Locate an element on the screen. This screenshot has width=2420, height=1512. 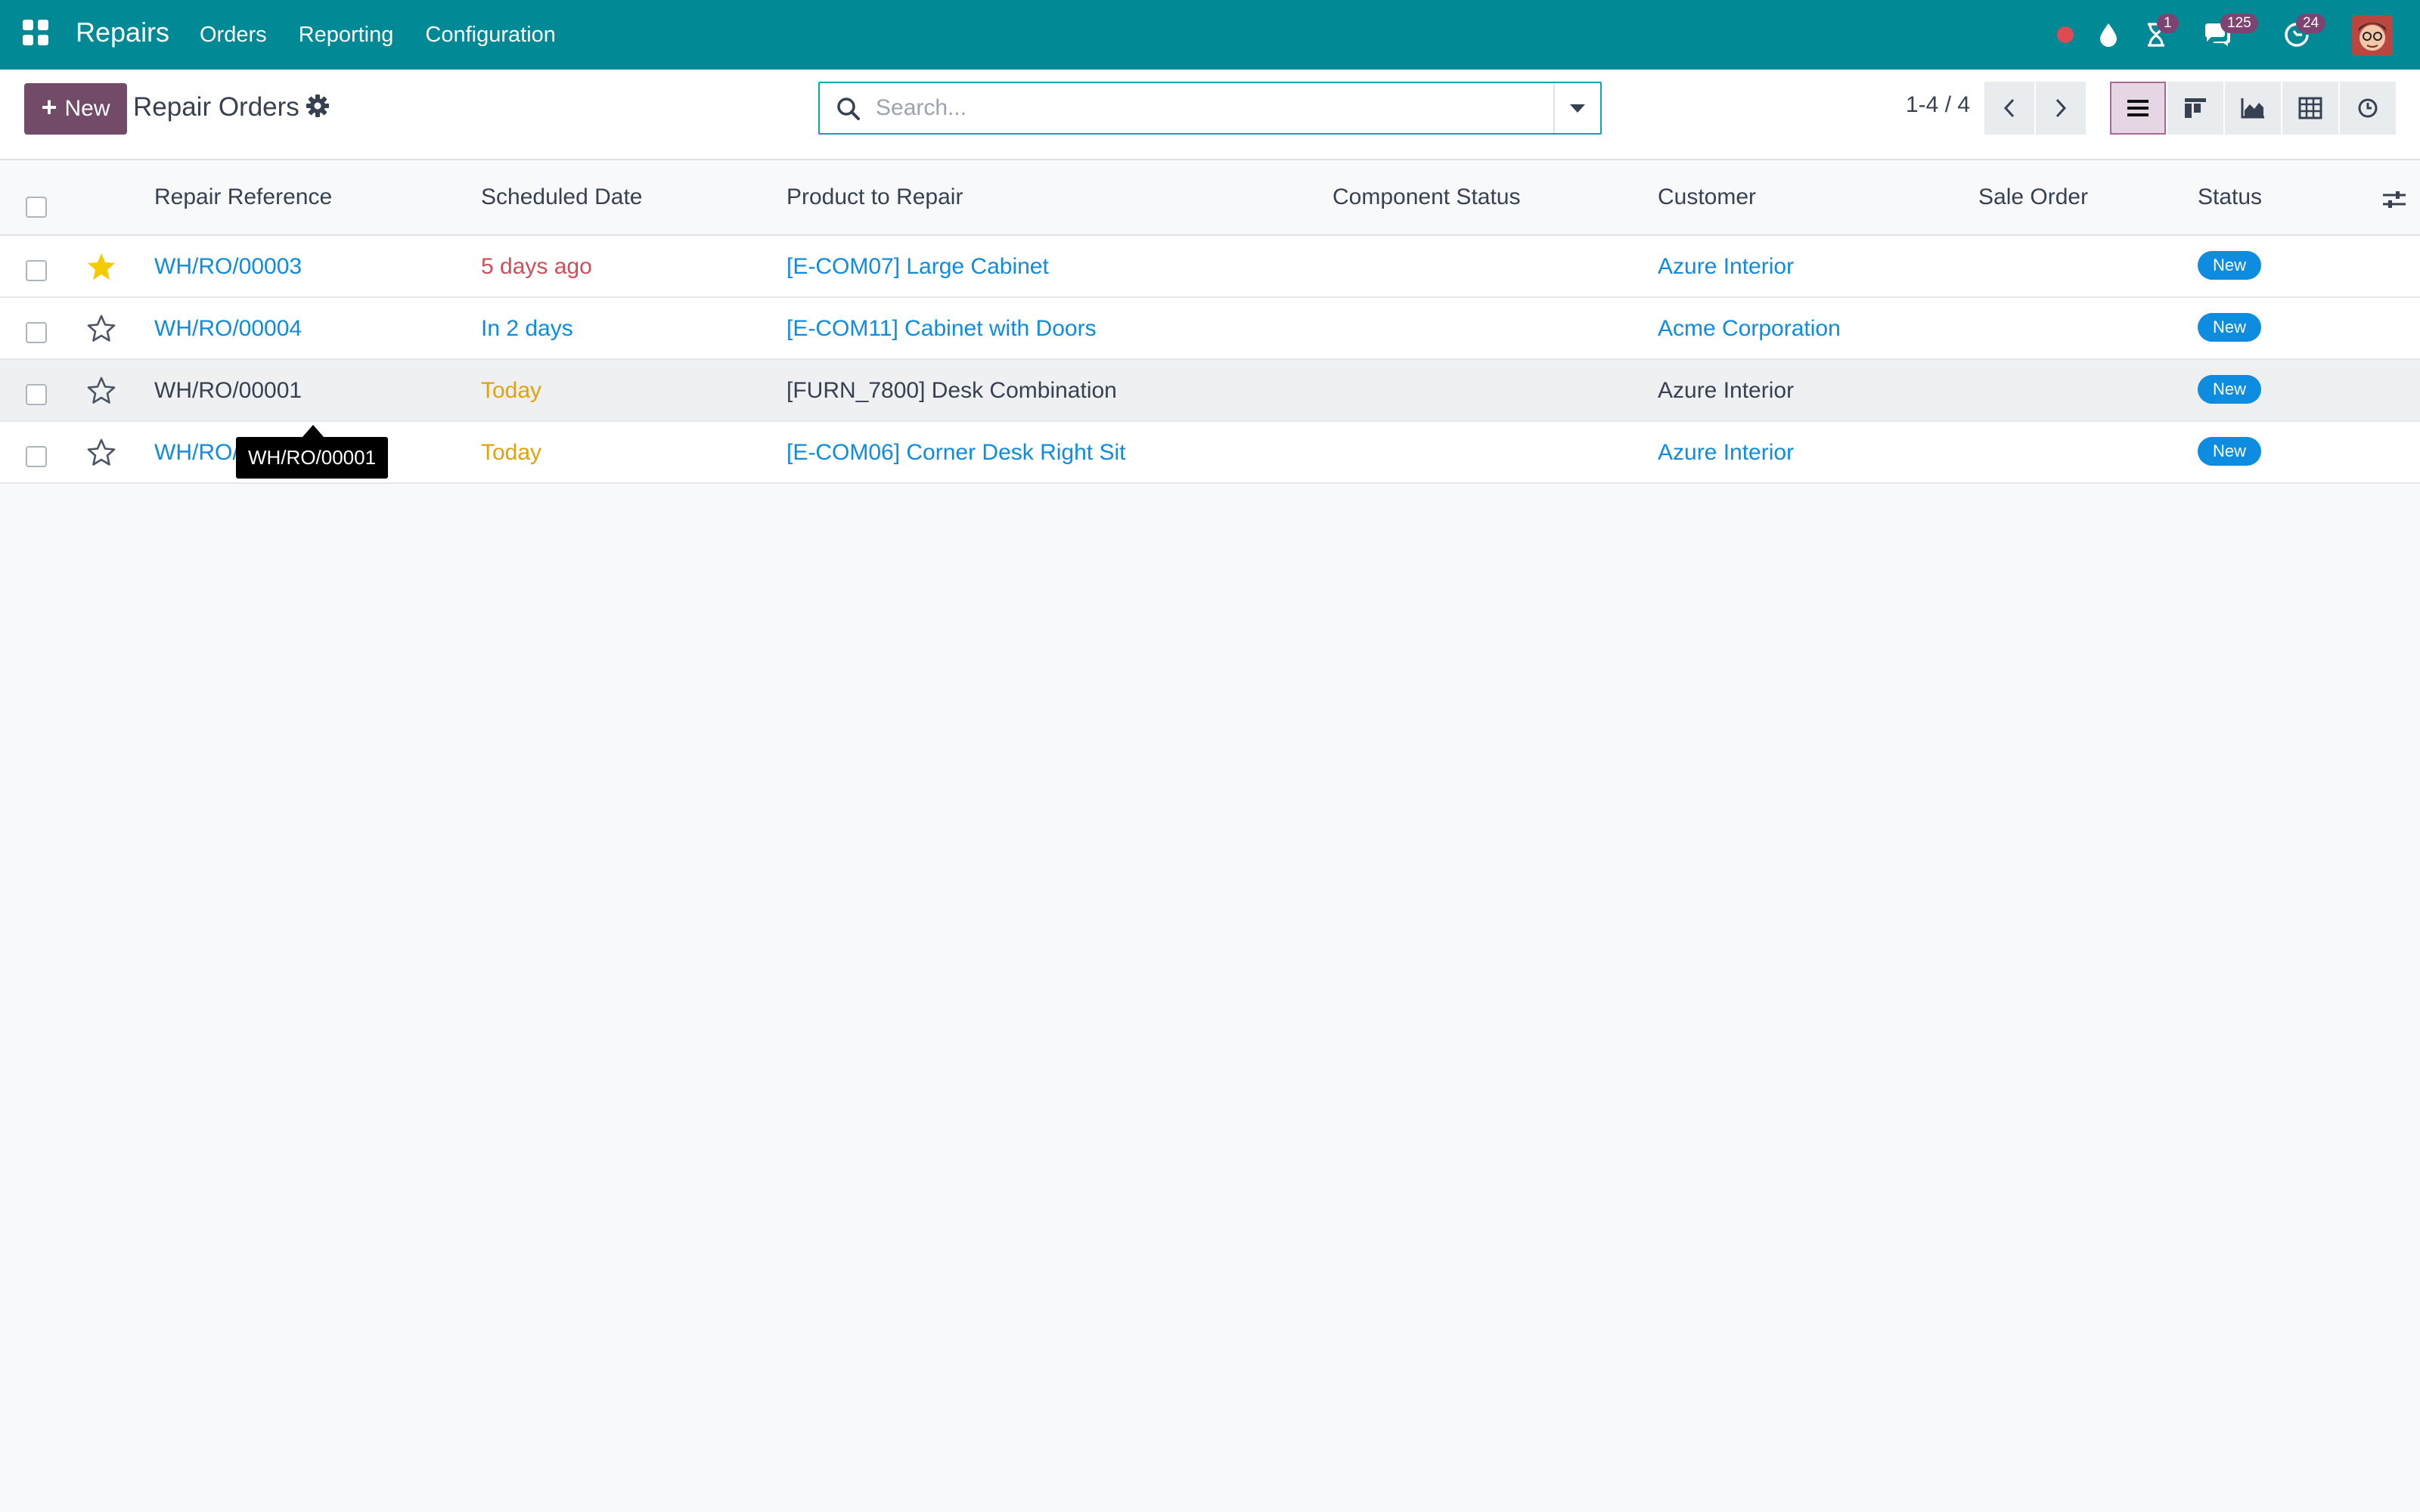
updates-count-badge: 24 is located at coordinates (2311, 23).